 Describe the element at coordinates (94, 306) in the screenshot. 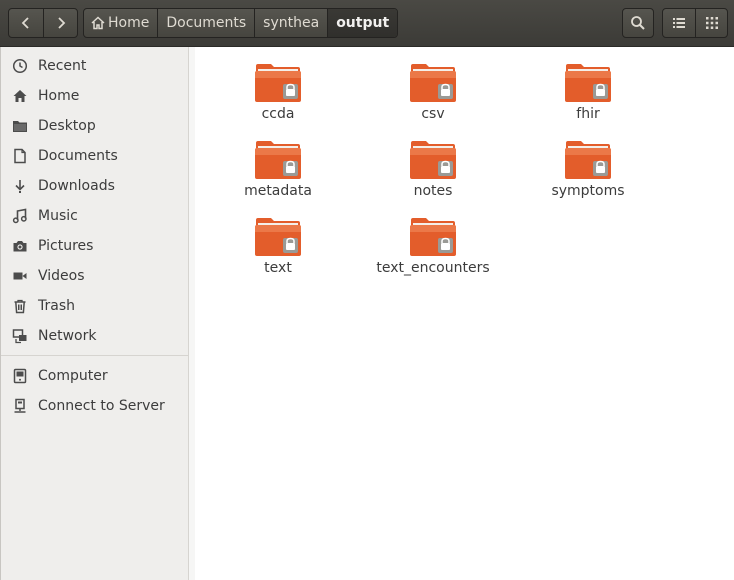

I see `sidebar-item-trash: Trash` at that location.